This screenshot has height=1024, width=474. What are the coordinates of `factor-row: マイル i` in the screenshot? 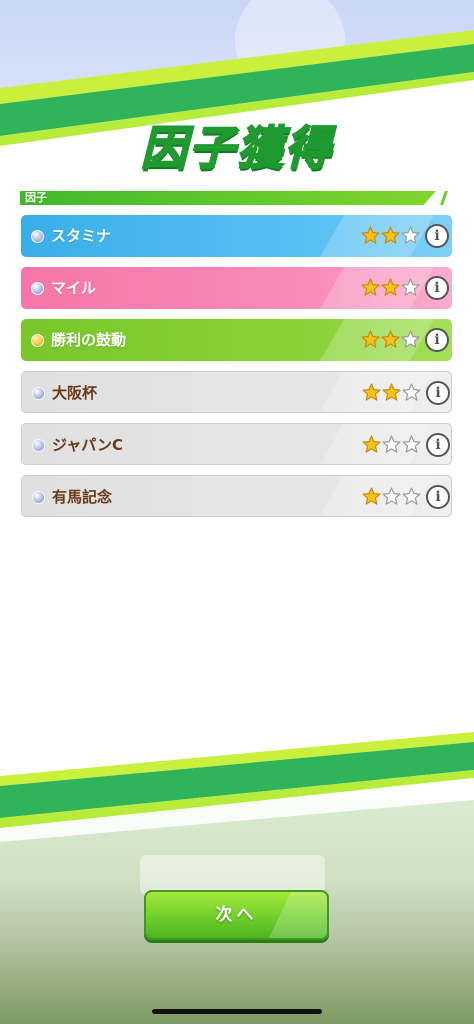 It's located at (236, 288).